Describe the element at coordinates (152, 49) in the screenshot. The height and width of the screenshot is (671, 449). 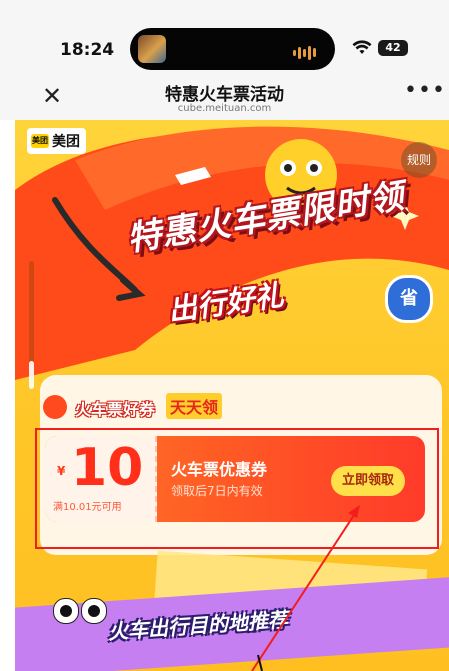
I see `now-playing-artwork` at that location.